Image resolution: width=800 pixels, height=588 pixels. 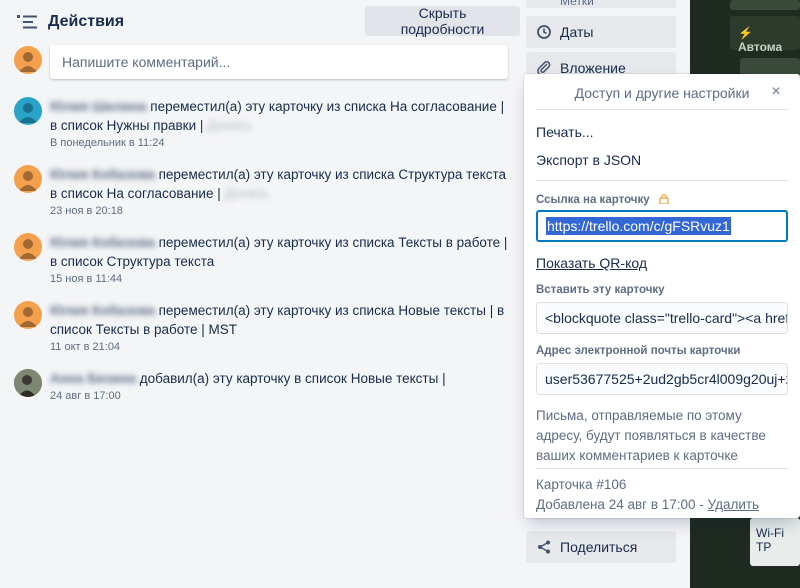 I want to click on activity-timestamp: В понедельник в 11:24, so click(x=280, y=143).